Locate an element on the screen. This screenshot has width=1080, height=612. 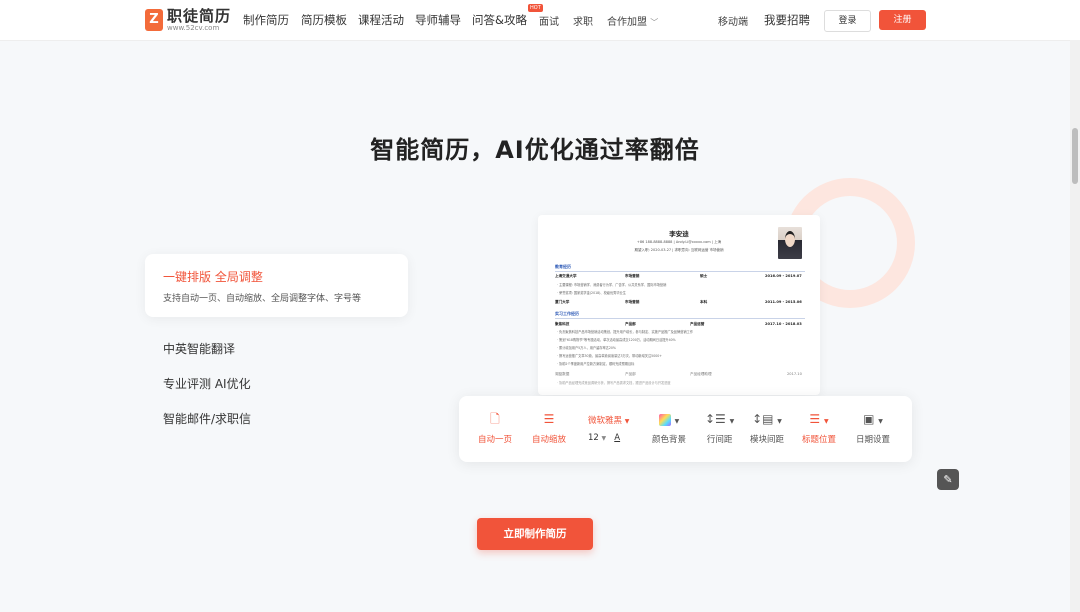
line-spacing-icon: ↕☰ ▼ is located at coordinates (720, 419).